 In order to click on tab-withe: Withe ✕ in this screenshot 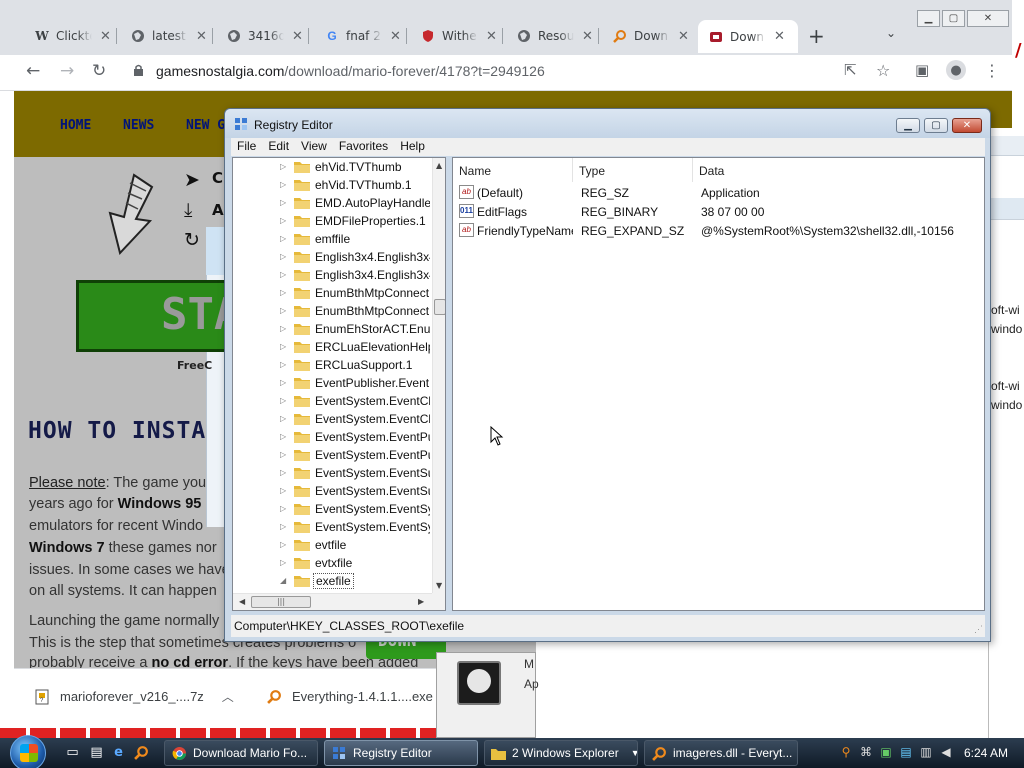, I will do `click(461, 36)`.